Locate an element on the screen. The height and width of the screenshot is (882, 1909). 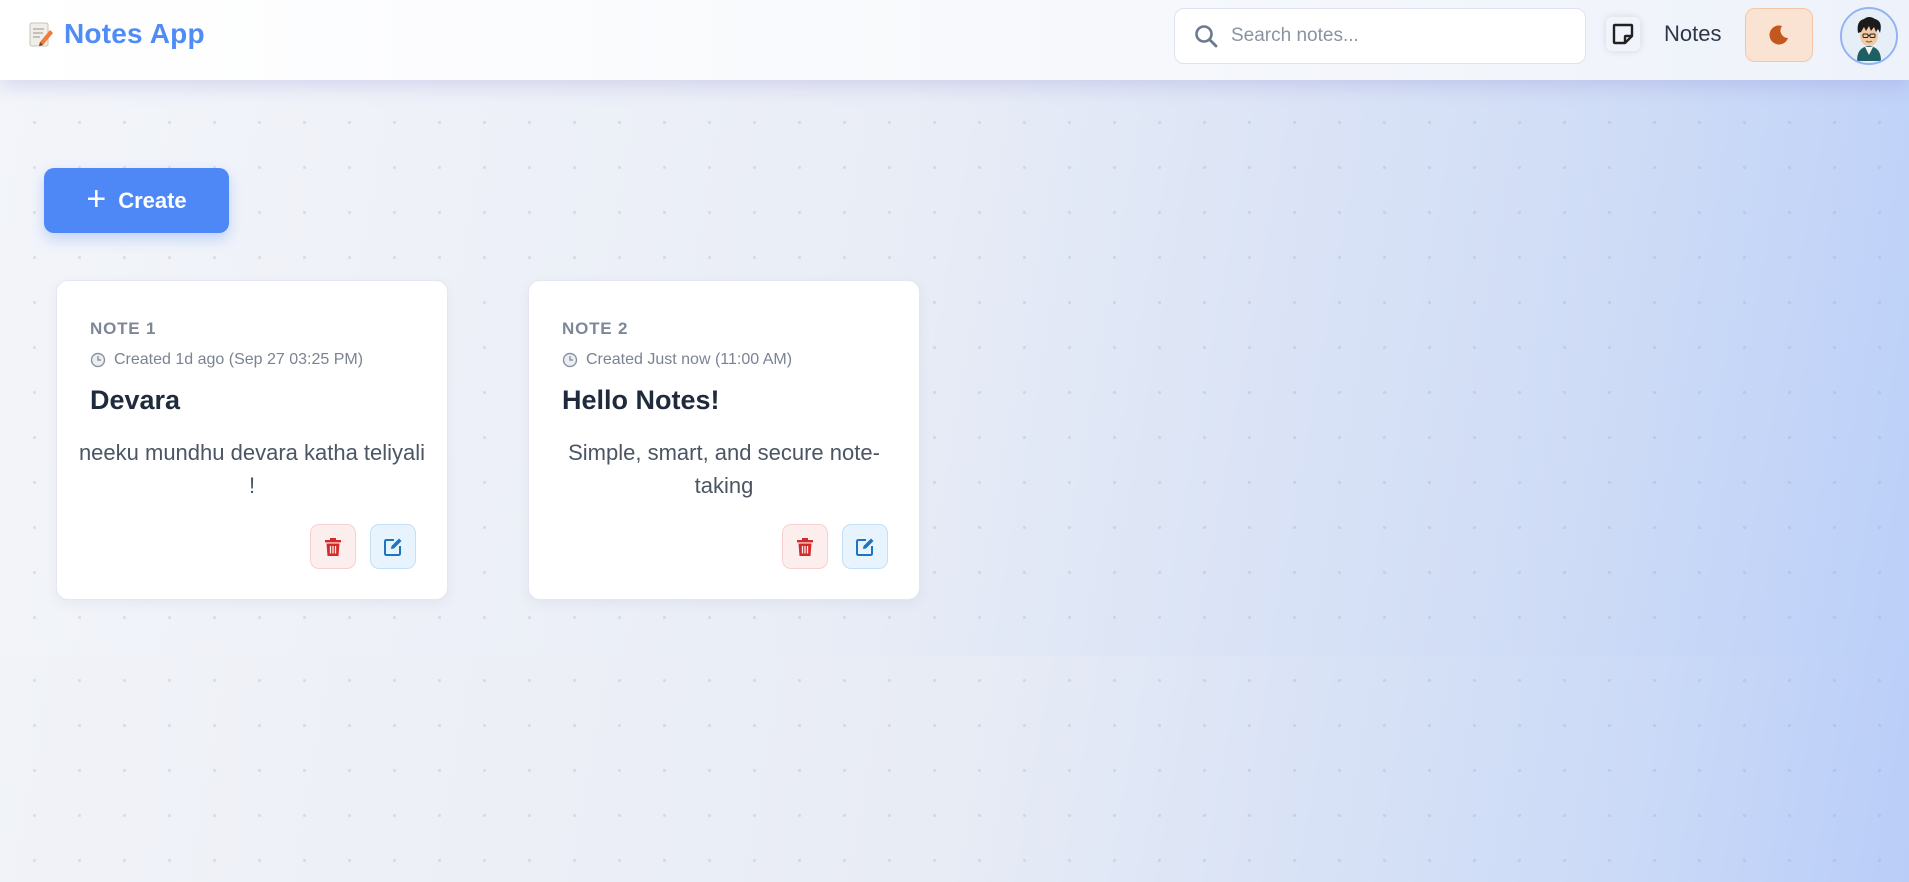
note-number: NOTE 2 is located at coordinates (595, 328).